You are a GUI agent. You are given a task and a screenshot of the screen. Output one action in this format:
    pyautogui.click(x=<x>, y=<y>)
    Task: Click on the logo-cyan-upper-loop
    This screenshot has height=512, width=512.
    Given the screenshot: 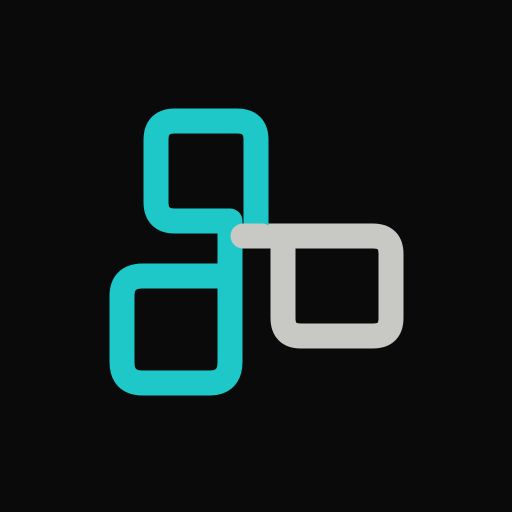 What is the action you would take?
    pyautogui.click(x=206, y=173)
    